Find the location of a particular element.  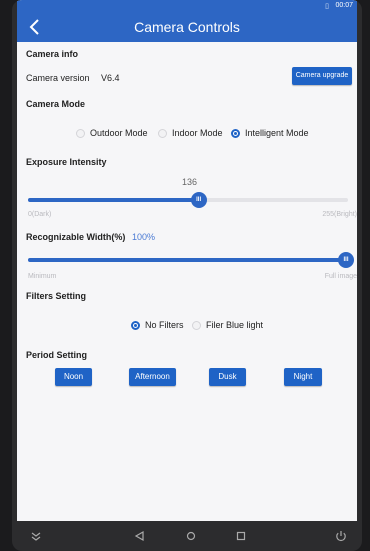

exposure-min-label: 0(Dark) is located at coordinates (40, 214).